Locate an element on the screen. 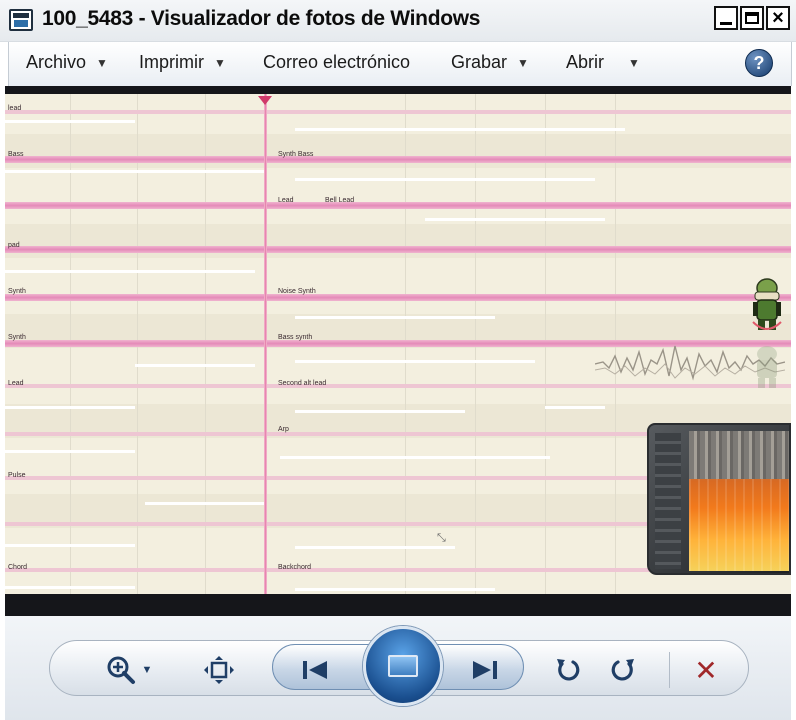 Image resolution: width=796 pixels, height=720 pixels. maximize-icon is located at coordinates (752, 18).